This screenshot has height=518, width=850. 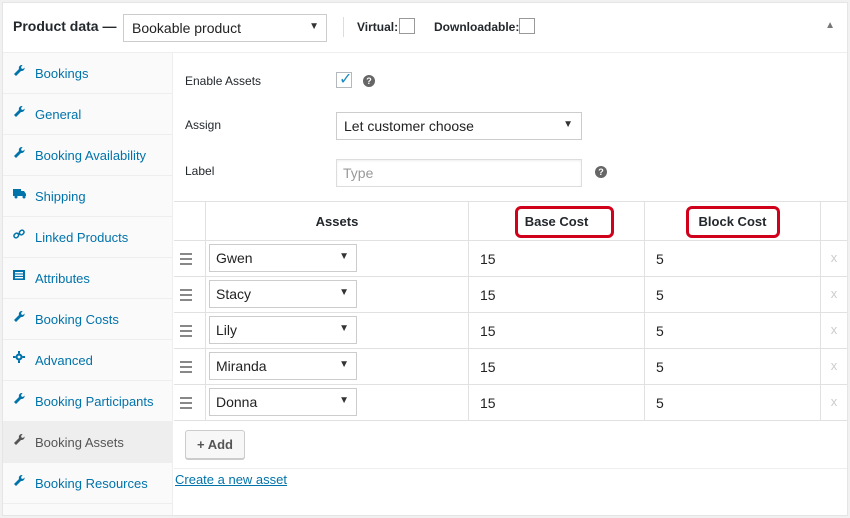 I want to click on drag-handle-icon, so click(x=186, y=332).